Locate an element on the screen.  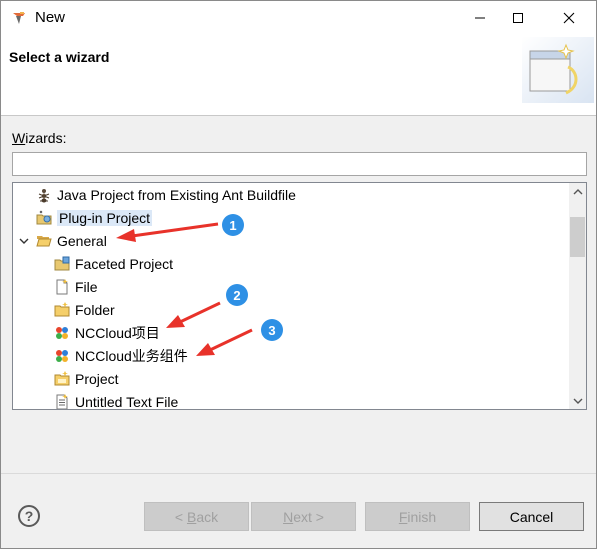
tree-item-file: File is located at coordinates (76, 287).